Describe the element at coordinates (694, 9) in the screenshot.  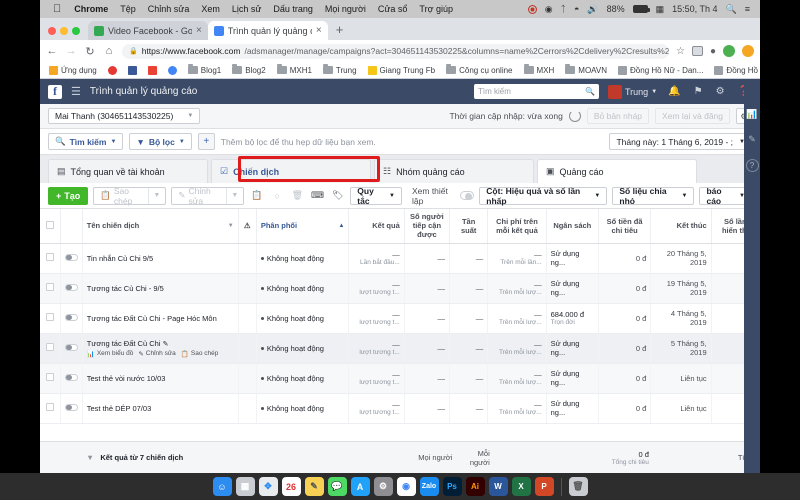
I see `menubar-clock: 15:50, Th 4` at that location.